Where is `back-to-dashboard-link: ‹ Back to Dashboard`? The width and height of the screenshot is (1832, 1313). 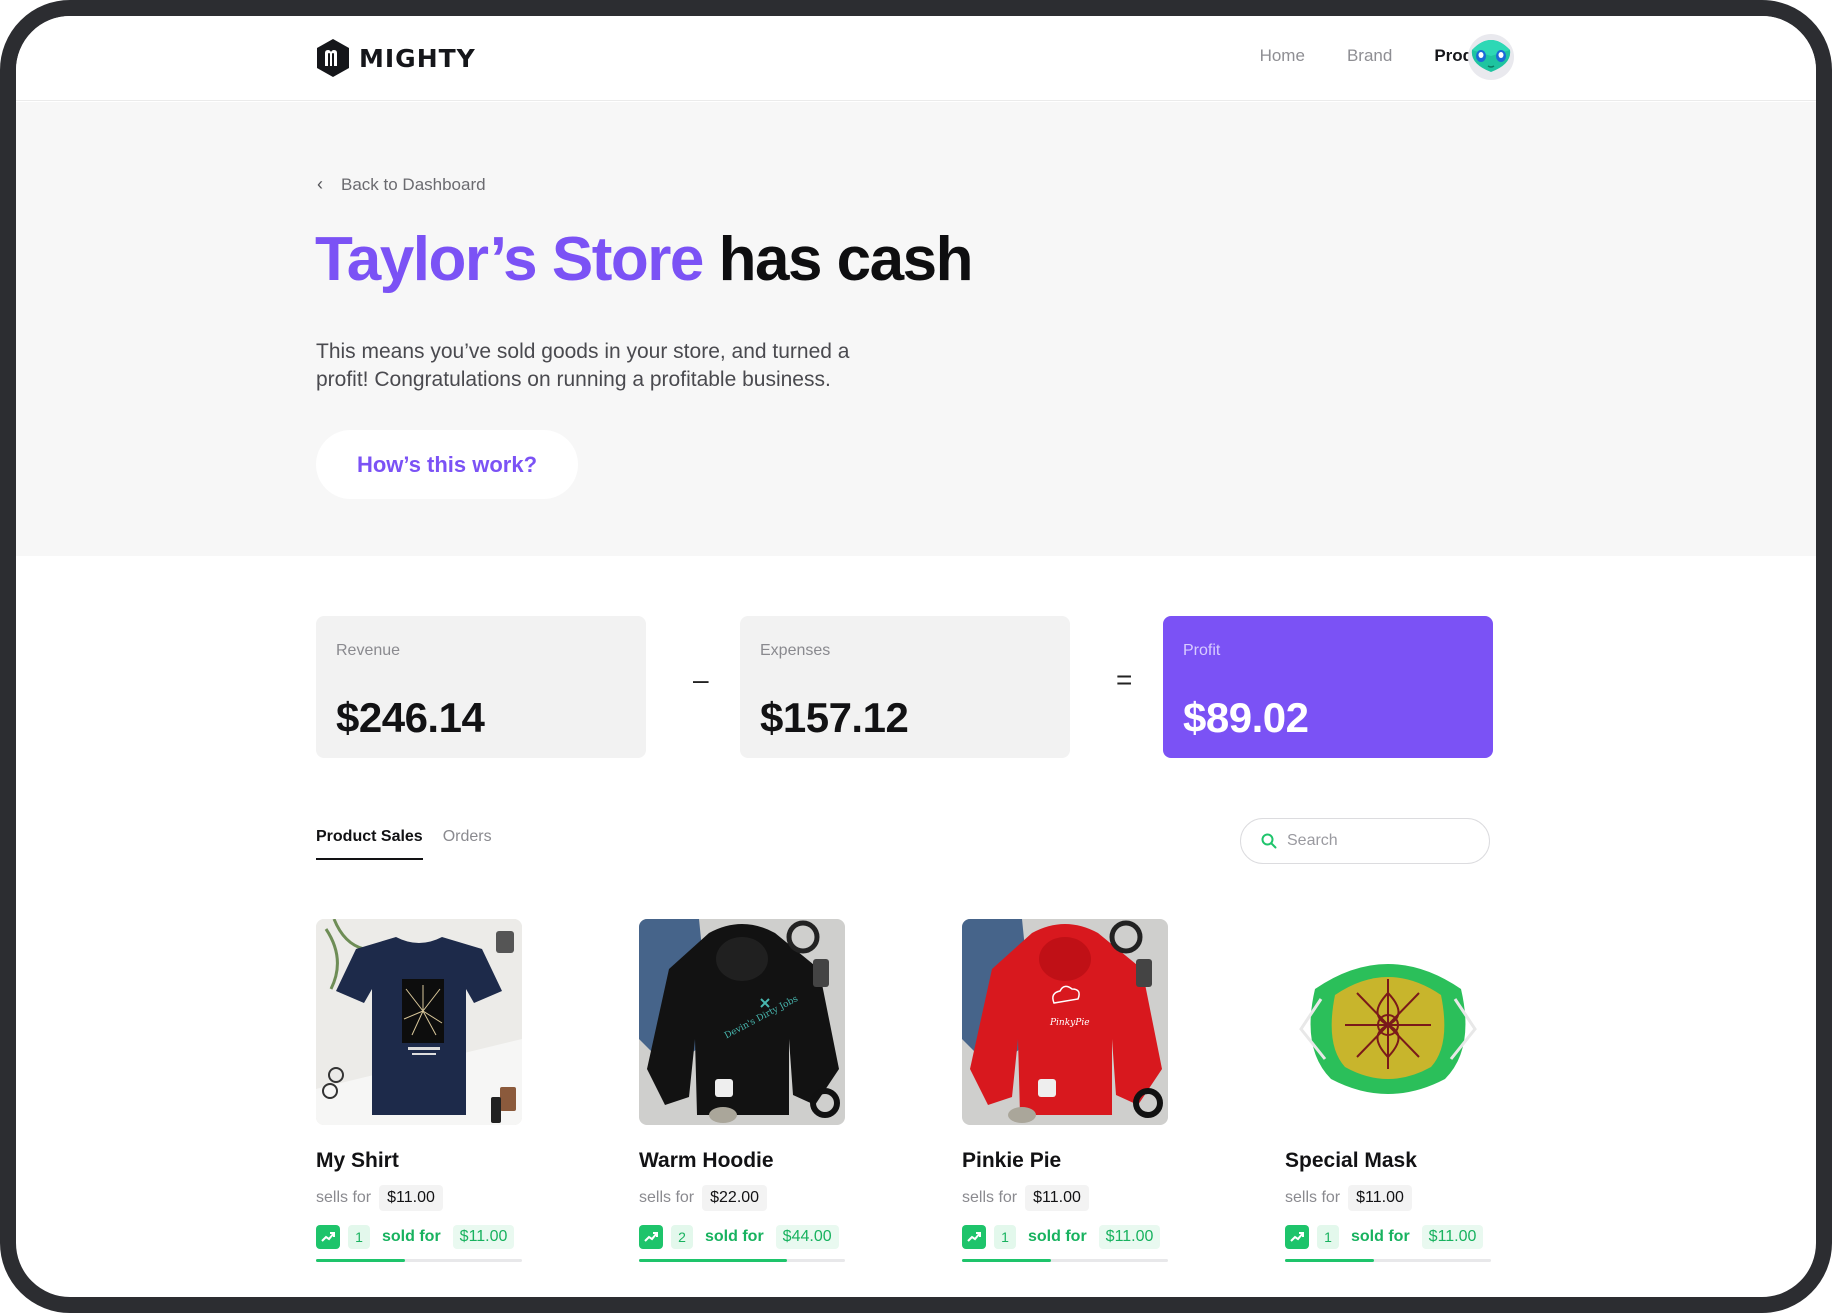 back-to-dashboard-link: ‹ Back to Dashboard is located at coordinates (401, 184).